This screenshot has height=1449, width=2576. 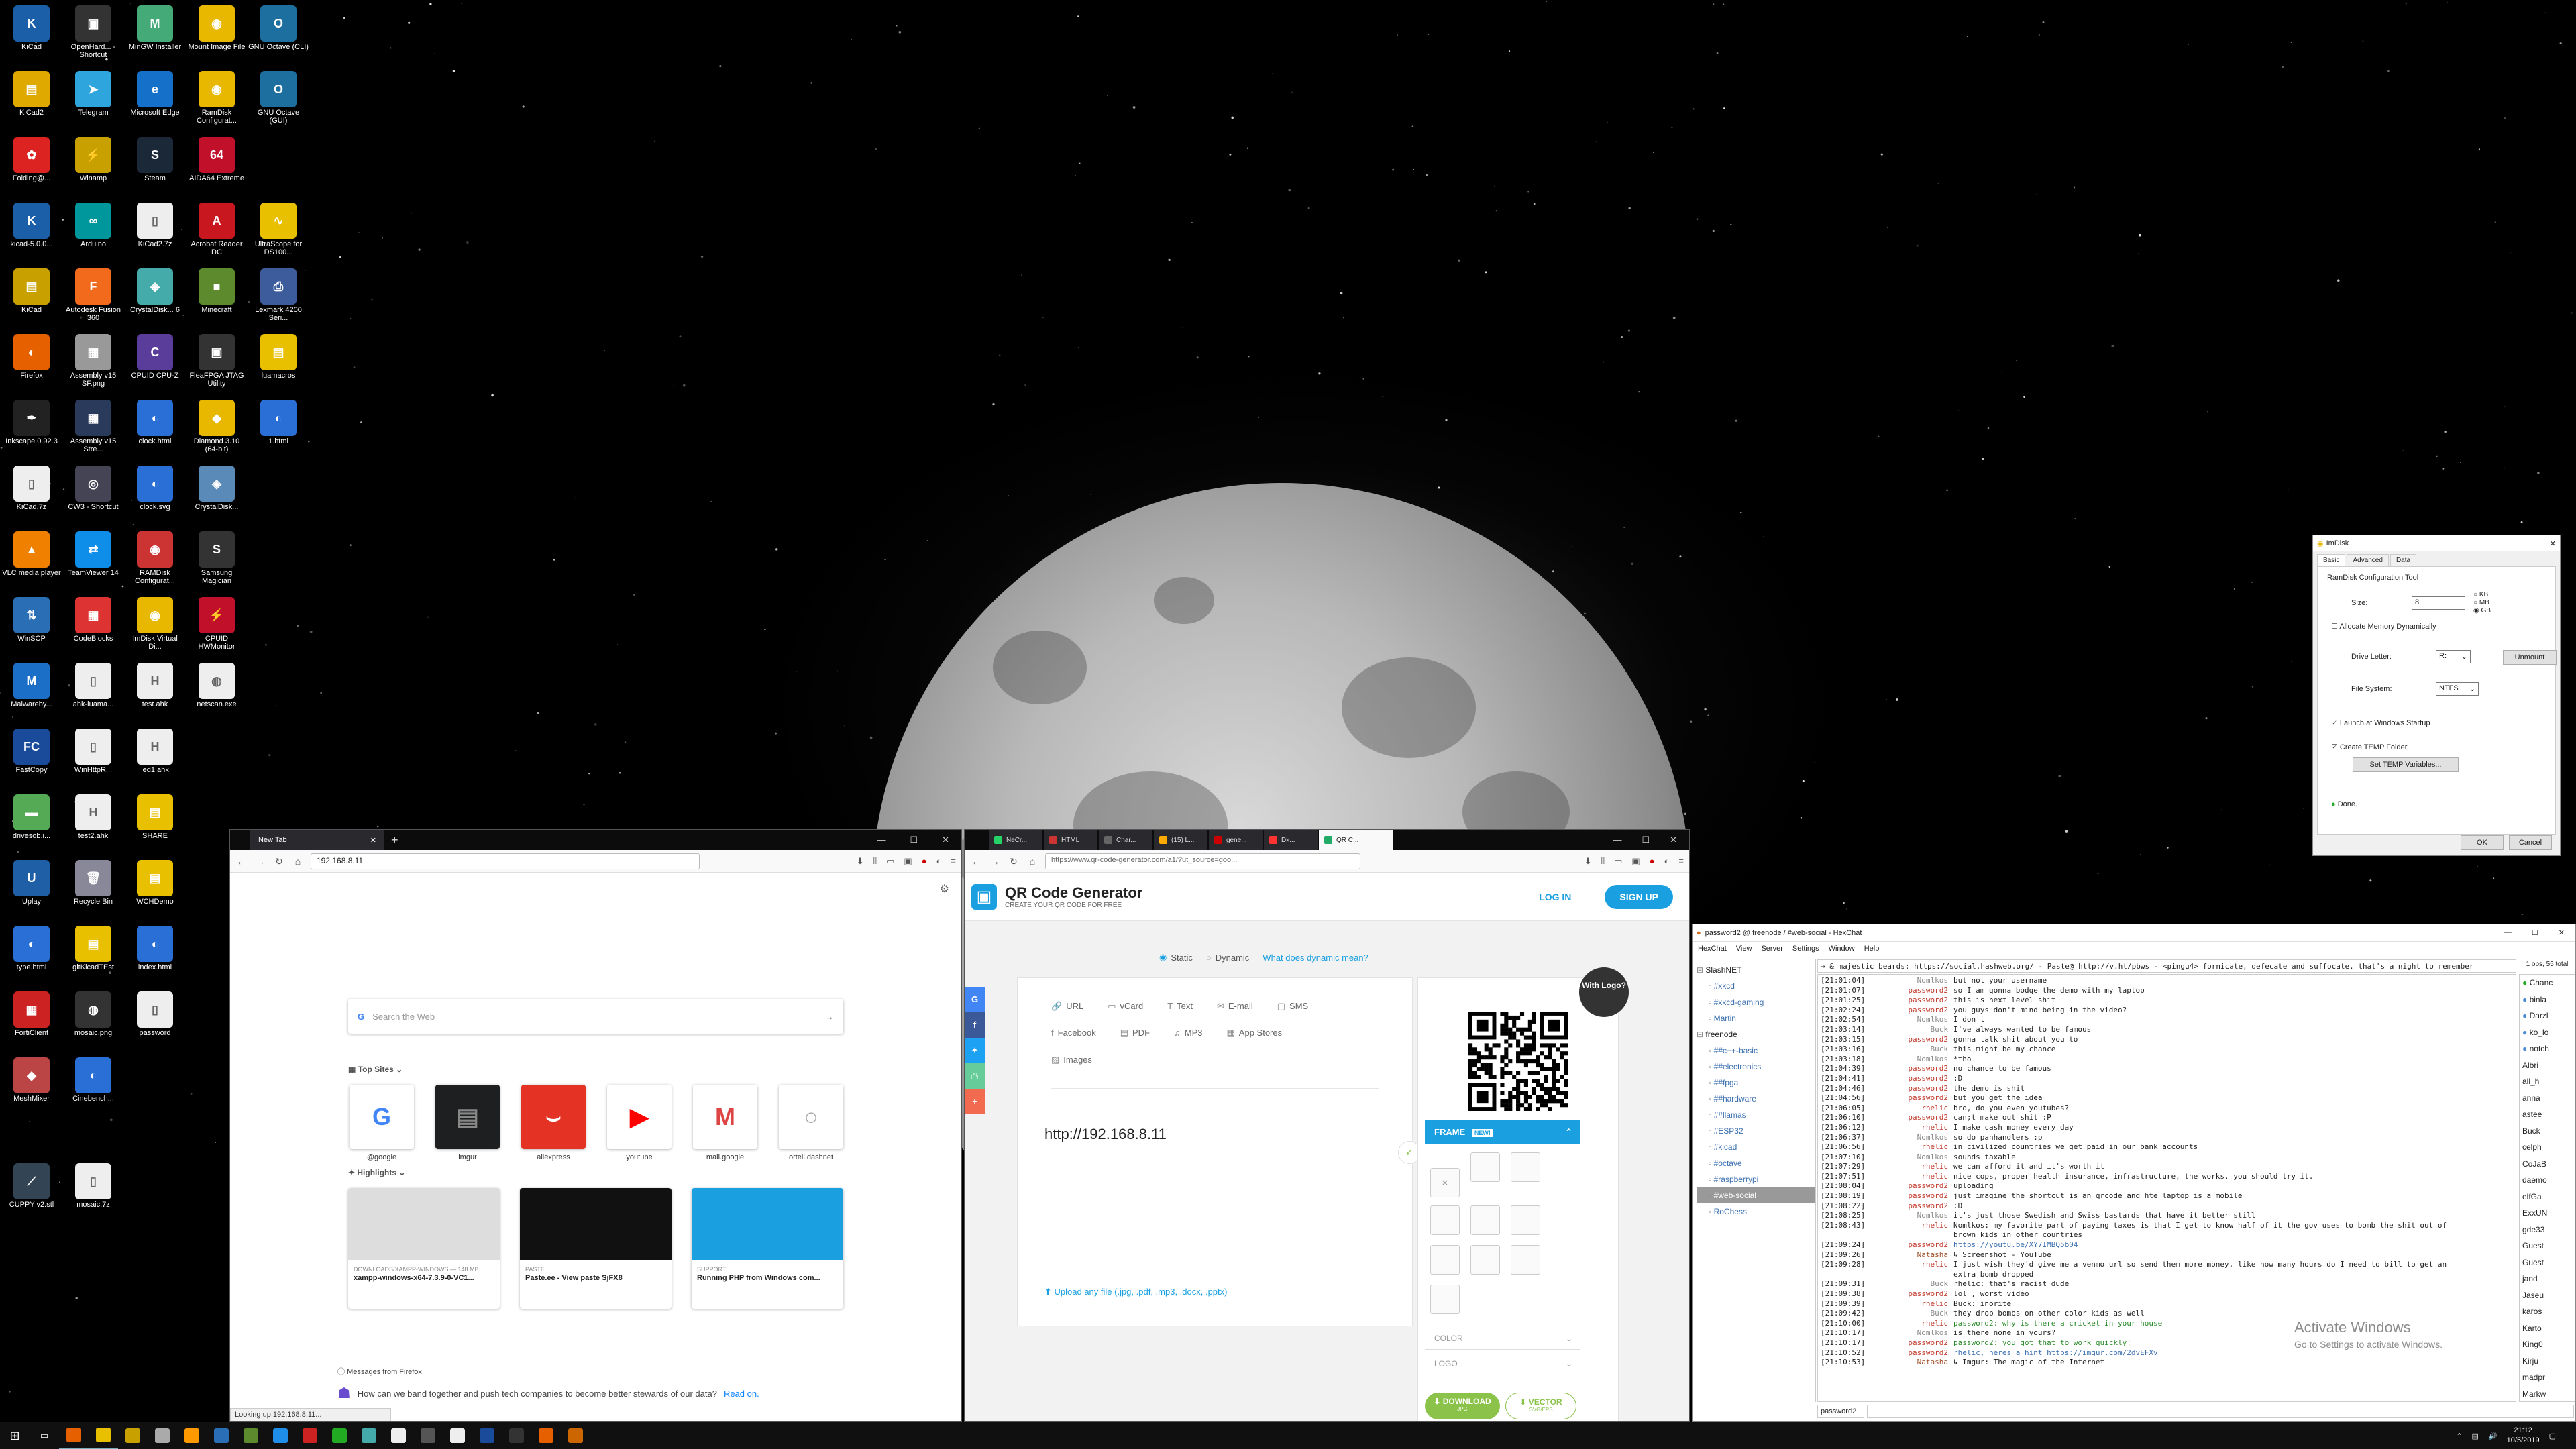 I want to click on channel-node: ▫ #web-social, so click(x=1756, y=1195).